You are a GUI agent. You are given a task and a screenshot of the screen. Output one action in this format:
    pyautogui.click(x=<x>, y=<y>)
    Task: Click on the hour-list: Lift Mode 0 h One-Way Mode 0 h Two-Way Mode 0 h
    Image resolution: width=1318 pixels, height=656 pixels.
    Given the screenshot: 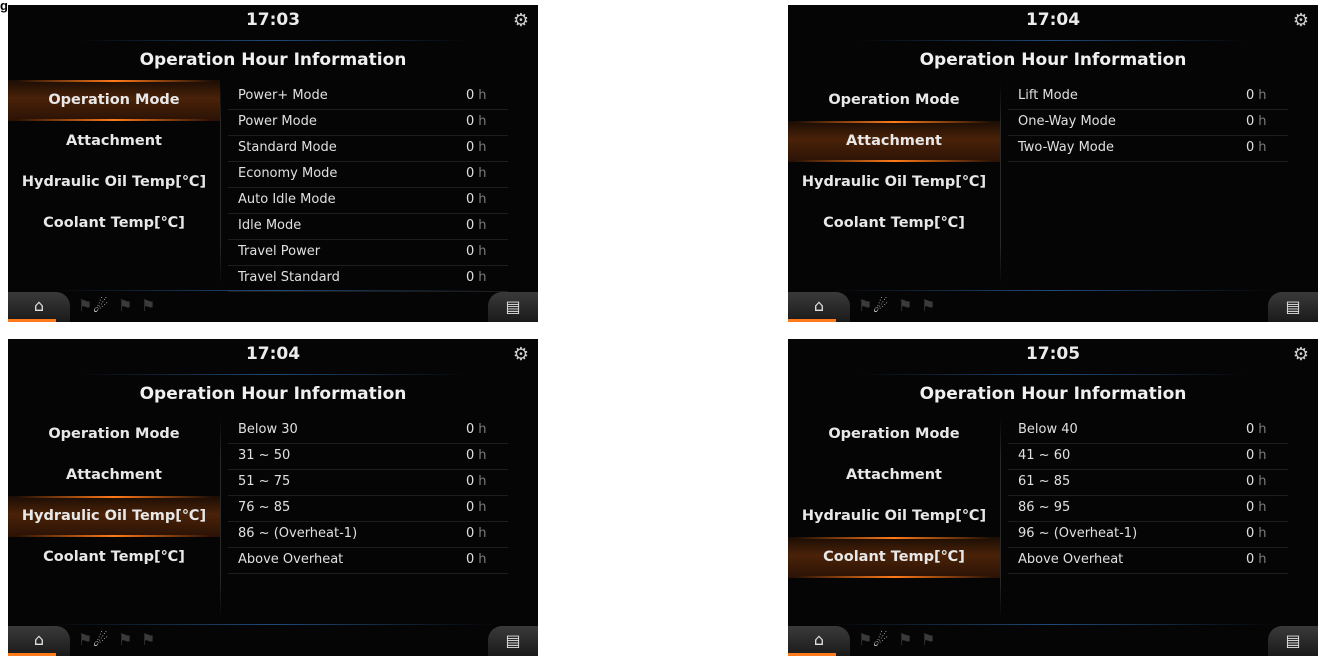 What is the action you would take?
    pyautogui.click(x=1148, y=123)
    